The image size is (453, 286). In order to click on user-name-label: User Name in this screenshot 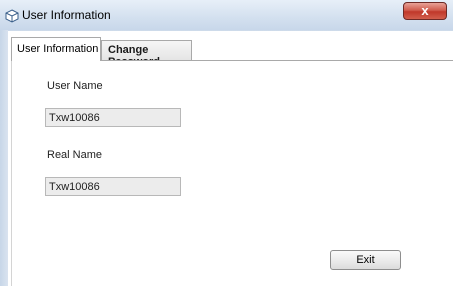, I will do `click(75, 86)`.